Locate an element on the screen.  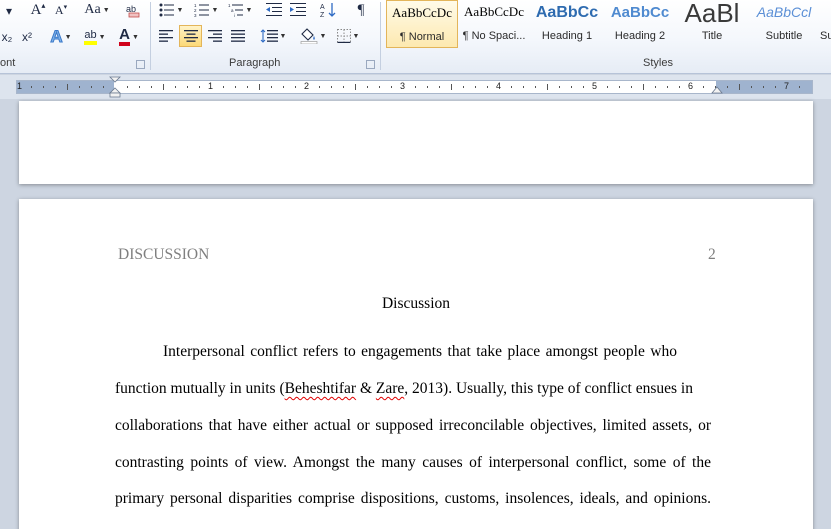
style-normal: AaBbCcDc ¶ Normal is located at coordinates (422, 24).